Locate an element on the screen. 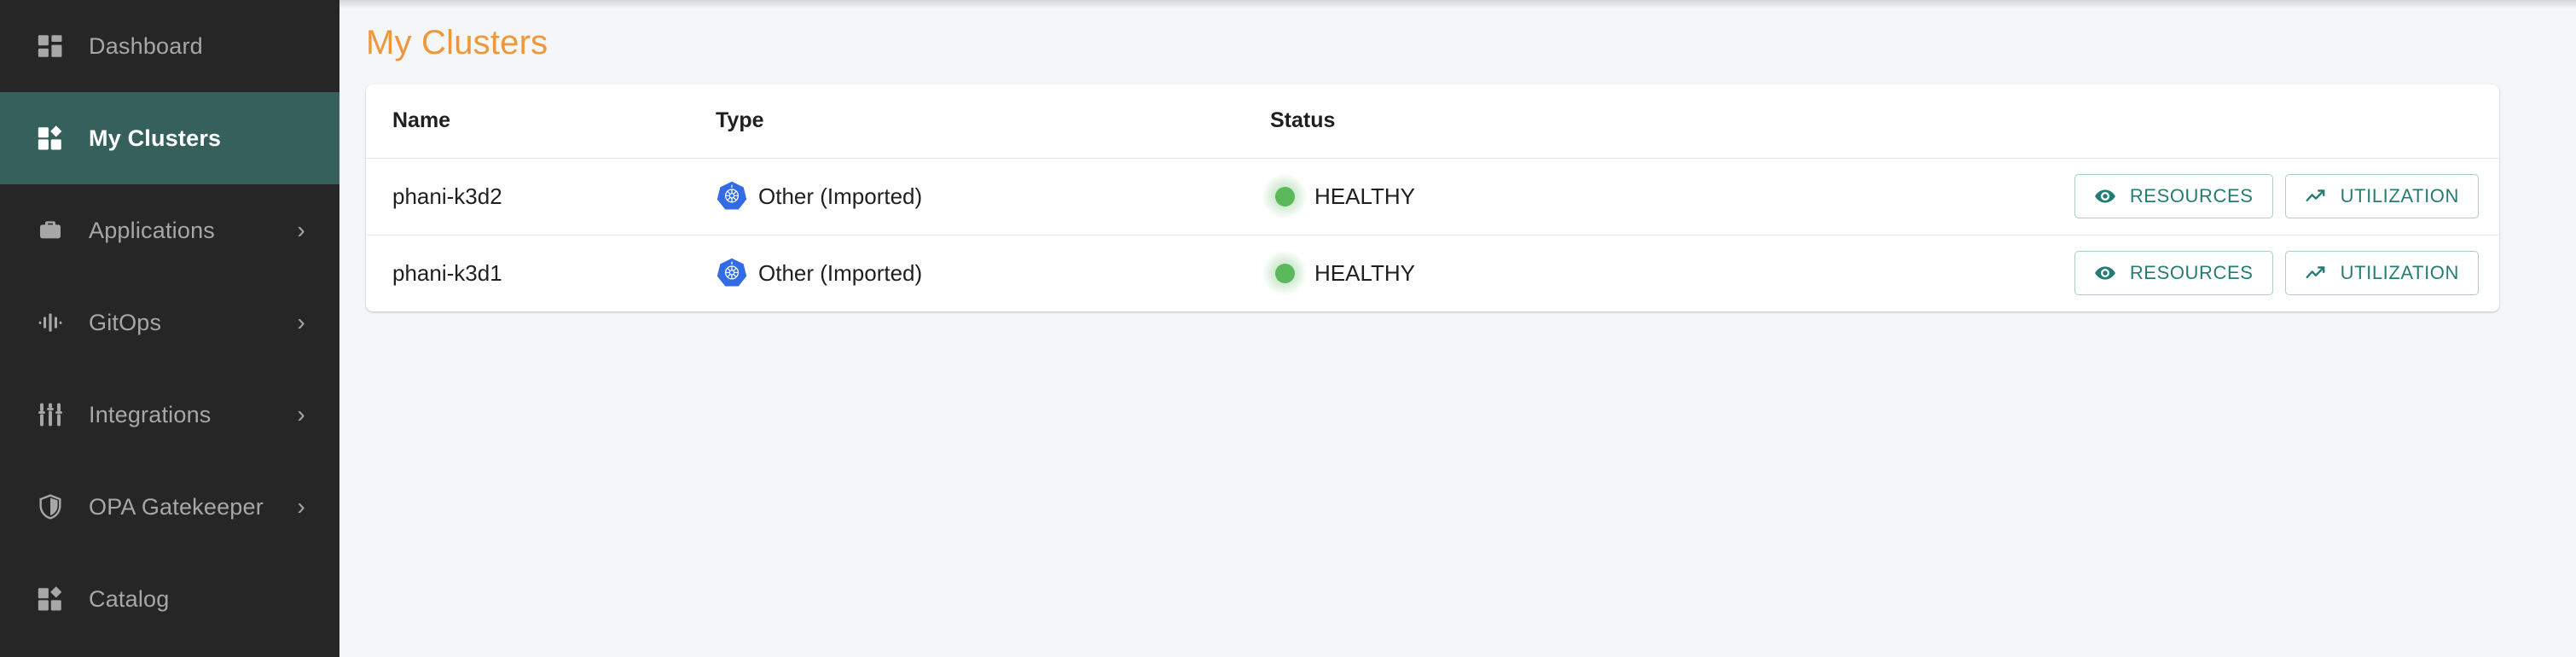 This screenshot has width=2576, height=657. sidebar-item-applications: Applications › is located at coordinates (169, 230).